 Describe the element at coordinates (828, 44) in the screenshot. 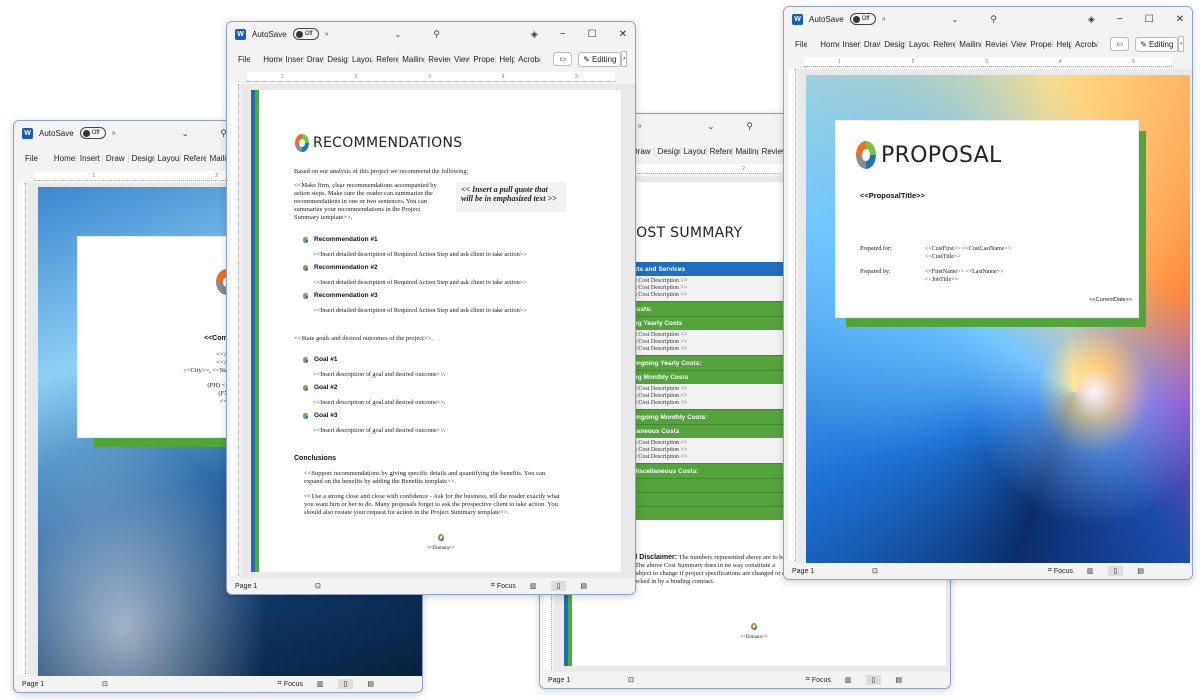

I see `tab-home: Home` at that location.